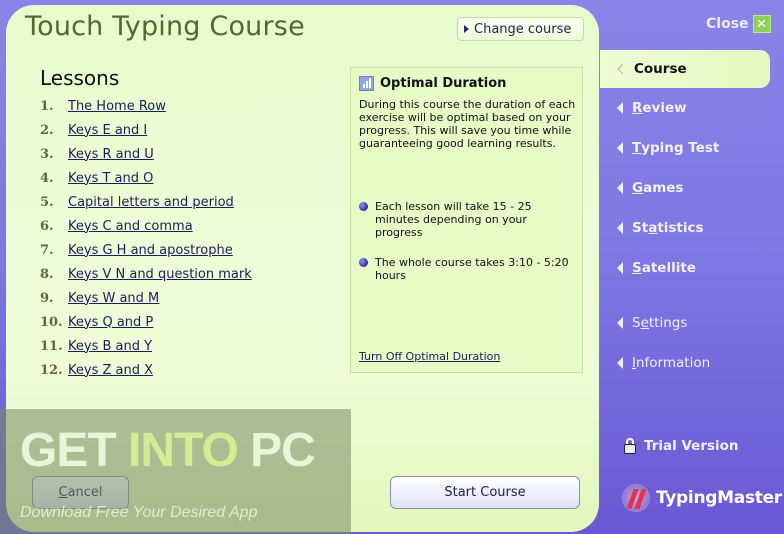 This screenshot has height=534, width=784. What do you see at coordinates (110, 346) in the screenshot?
I see `lesson-link: Keys B and Y` at bounding box center [110, 346].